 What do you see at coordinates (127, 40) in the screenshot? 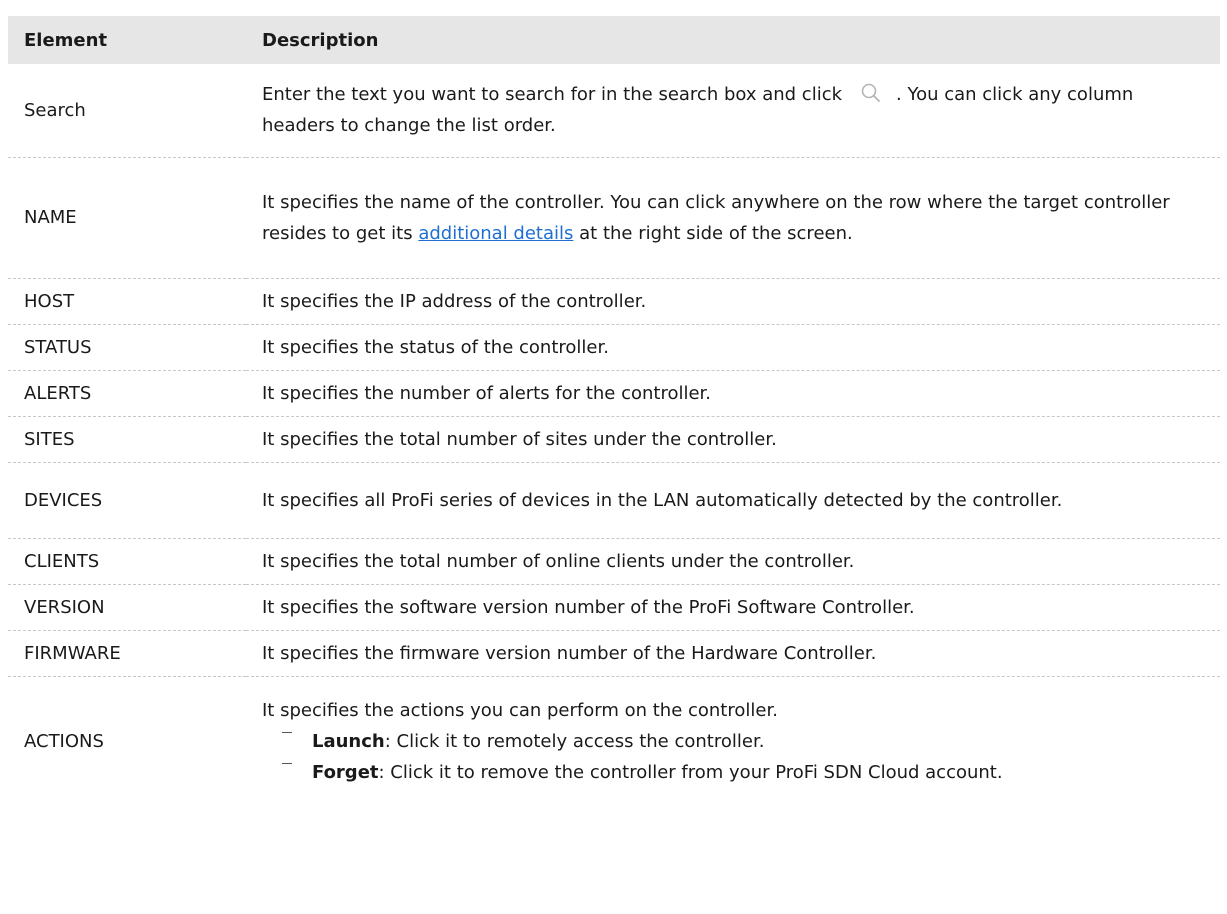
I see `column-header-element: Element` at bounding box center [127, 40].